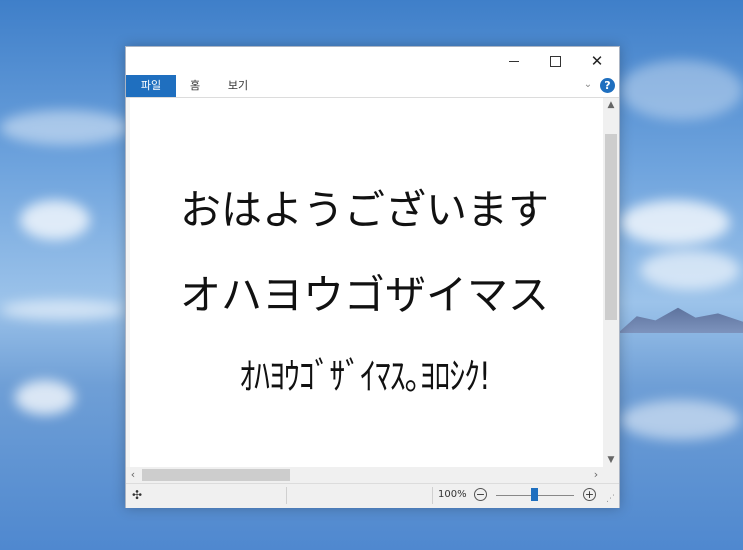  Describe the element at coordinates (364, 376) in the screenshot. I see `text-line-halfwidth-katakana: ｵﾊﾖｳｺﾞｻﾞｲﾏｽ｡ﾖﾛｼｸ!` at that location.